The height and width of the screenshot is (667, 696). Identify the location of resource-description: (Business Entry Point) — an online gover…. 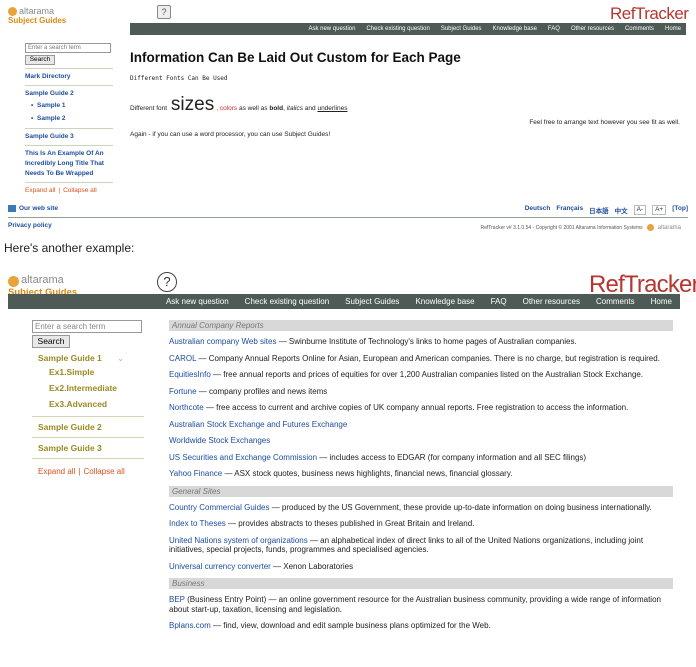
(415, 604).